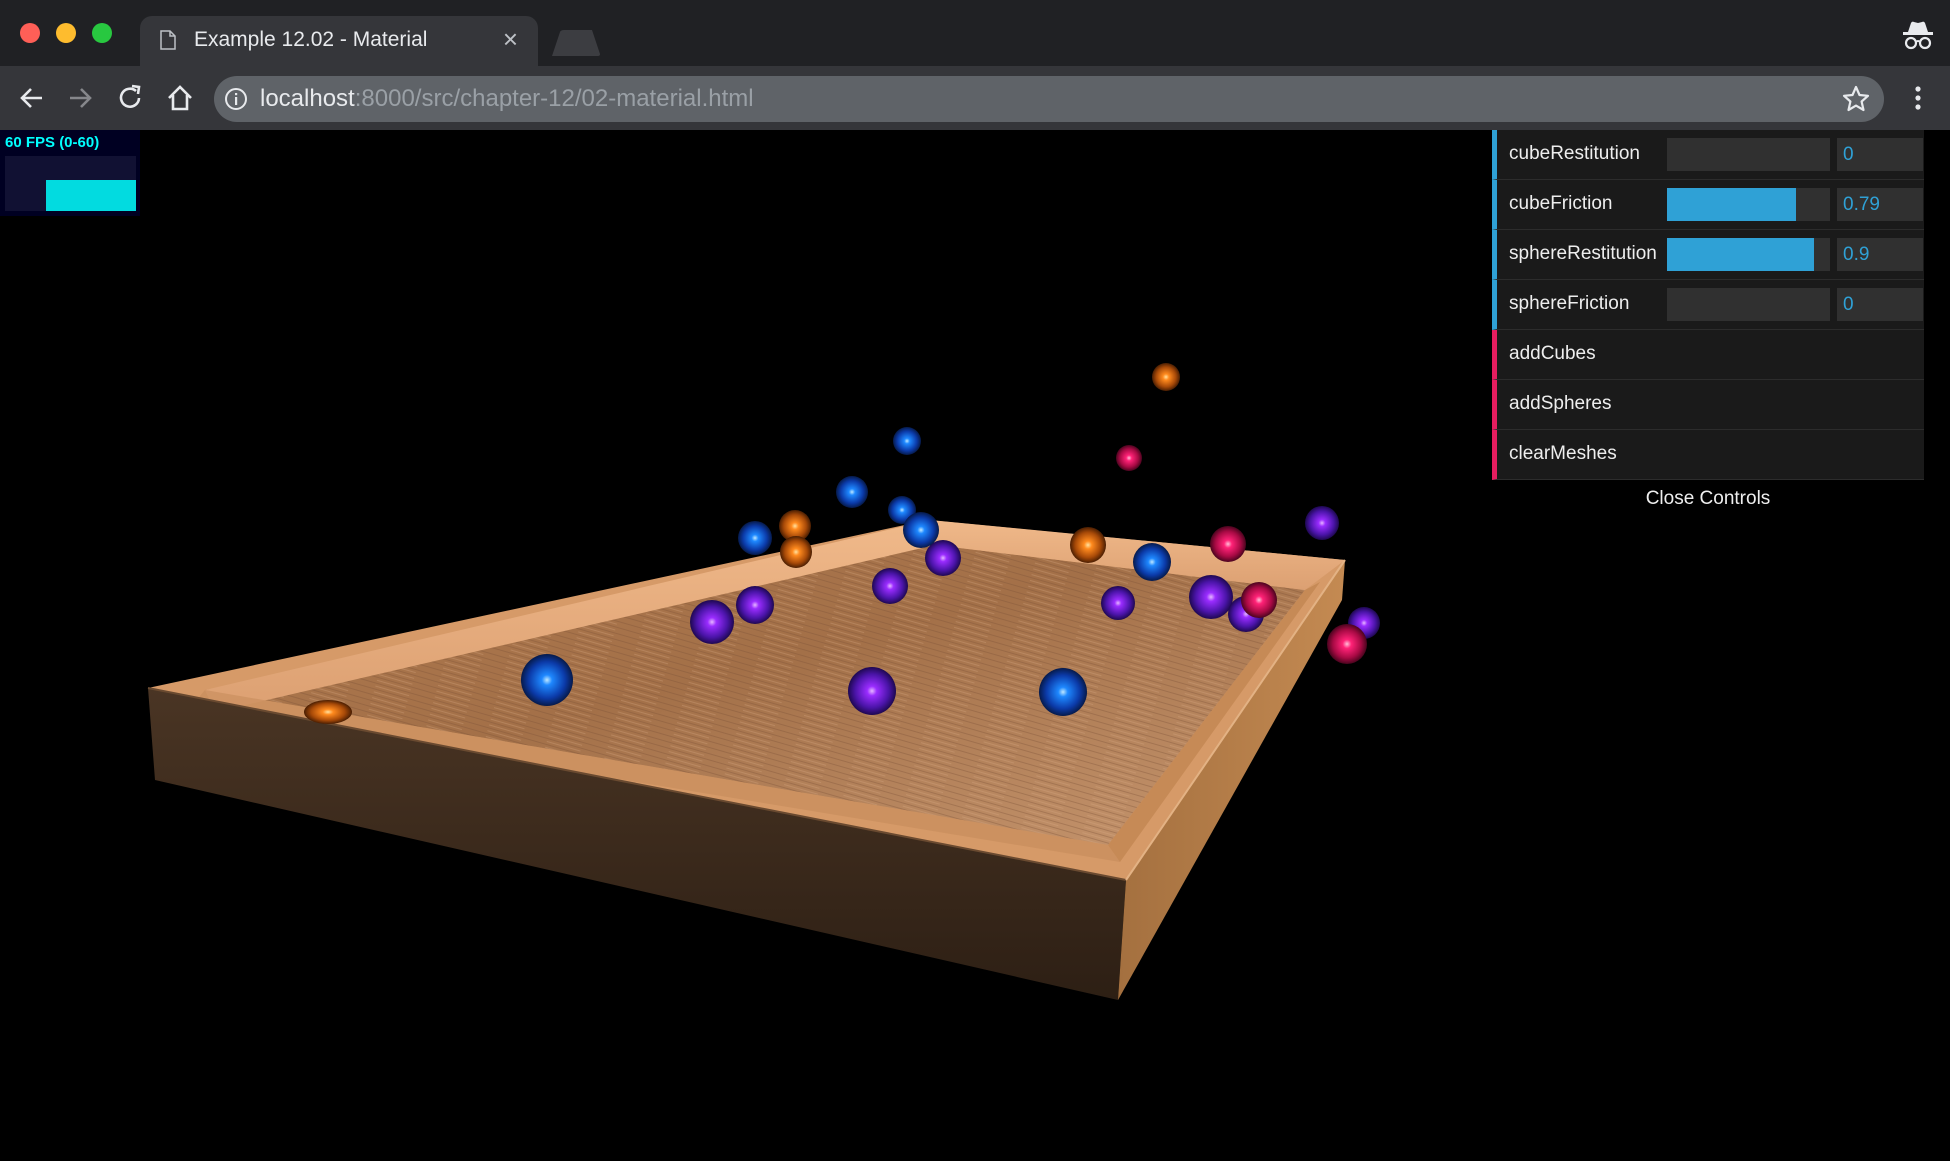 The image size is (1950, 1161). Describe the element at coordinates (1708, 499) in the screenshot. I see `close-controls-button: Close Controls` at that location.